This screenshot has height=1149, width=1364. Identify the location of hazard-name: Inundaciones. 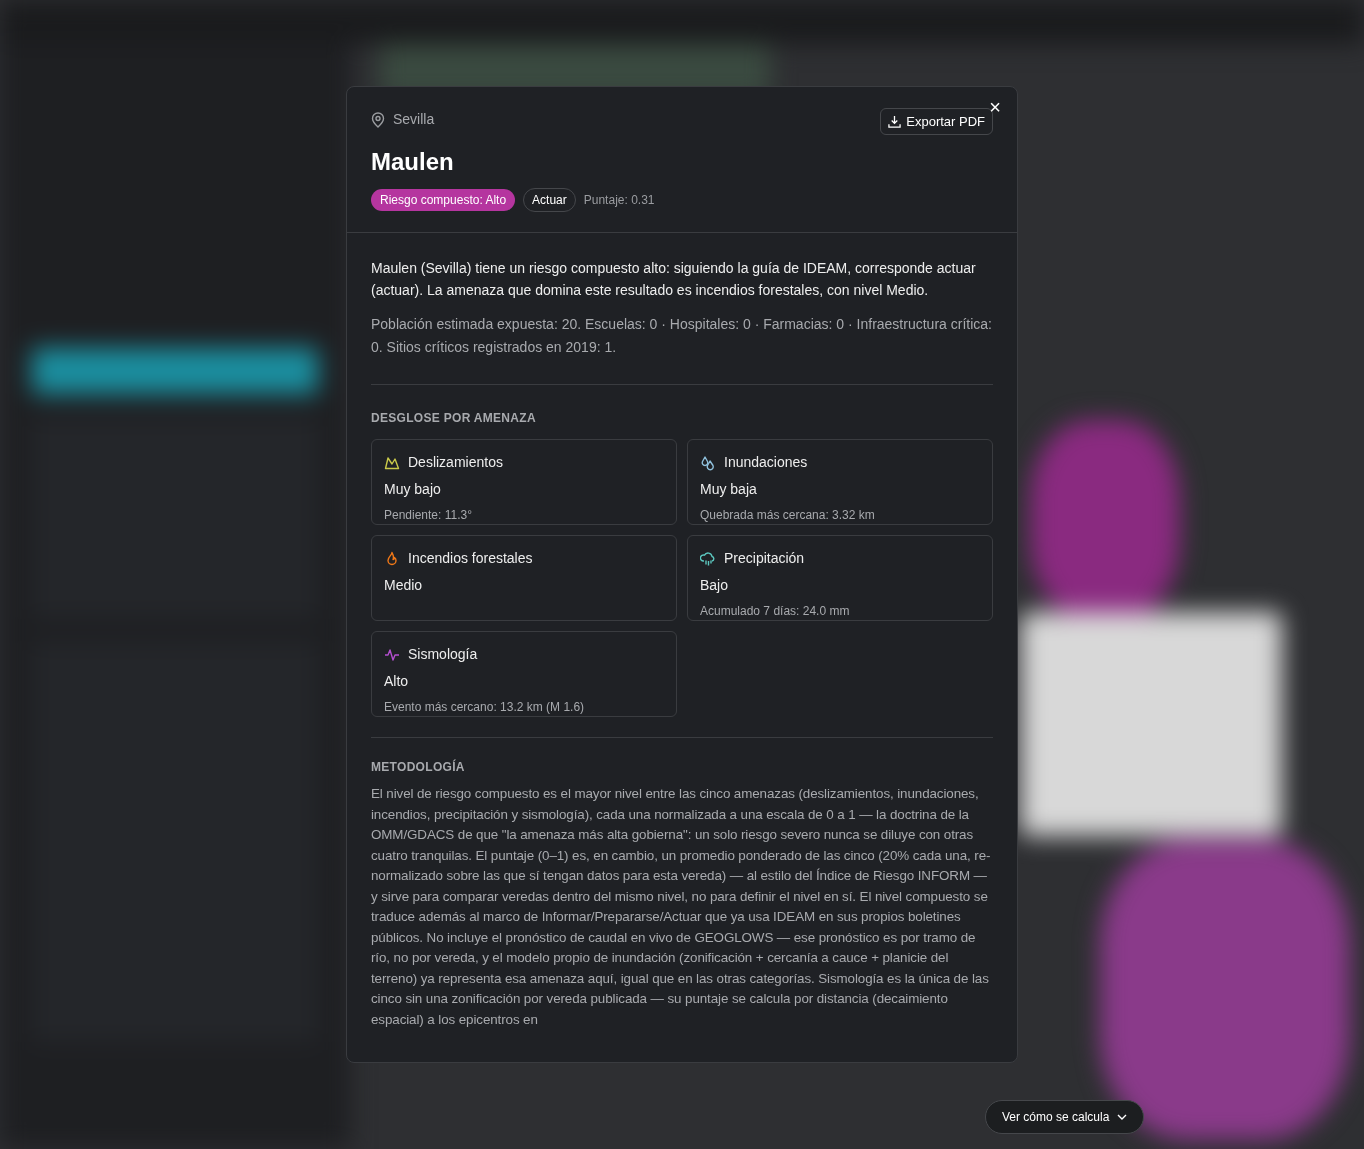
(766, 462).